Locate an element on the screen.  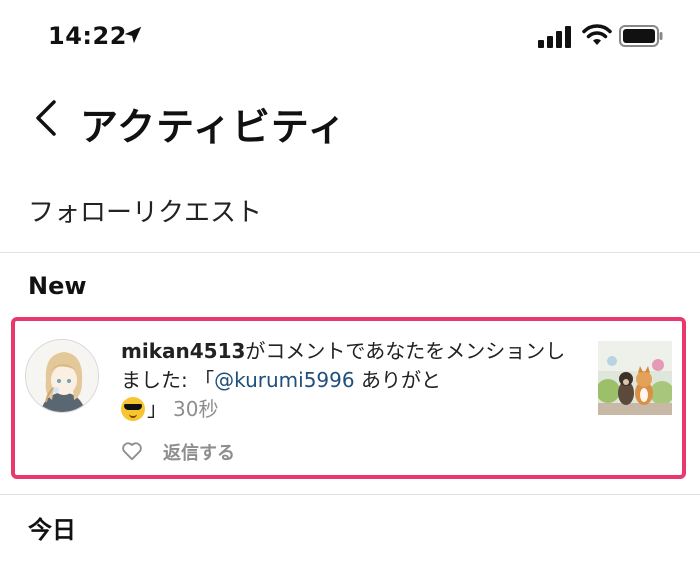
chevron-left-icon is located at coordinates (46, 118).